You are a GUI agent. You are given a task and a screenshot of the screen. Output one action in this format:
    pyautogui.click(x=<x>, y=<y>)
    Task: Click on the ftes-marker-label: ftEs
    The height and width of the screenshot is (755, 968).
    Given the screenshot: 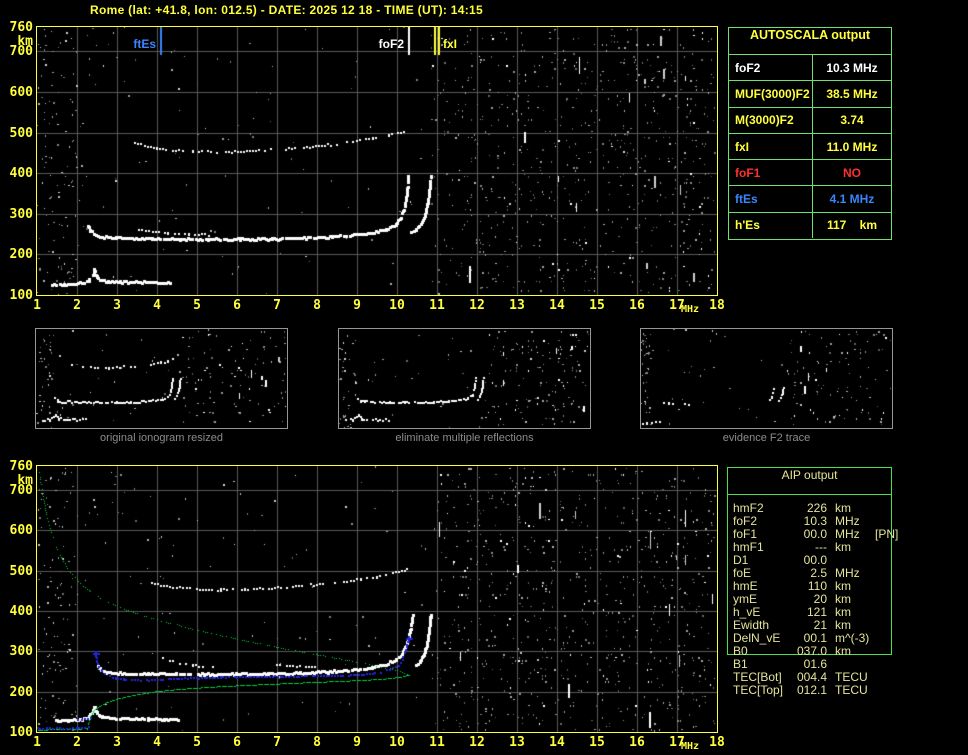 What is the action you would take?
    pyautogui.click(x=144, y=44)
    